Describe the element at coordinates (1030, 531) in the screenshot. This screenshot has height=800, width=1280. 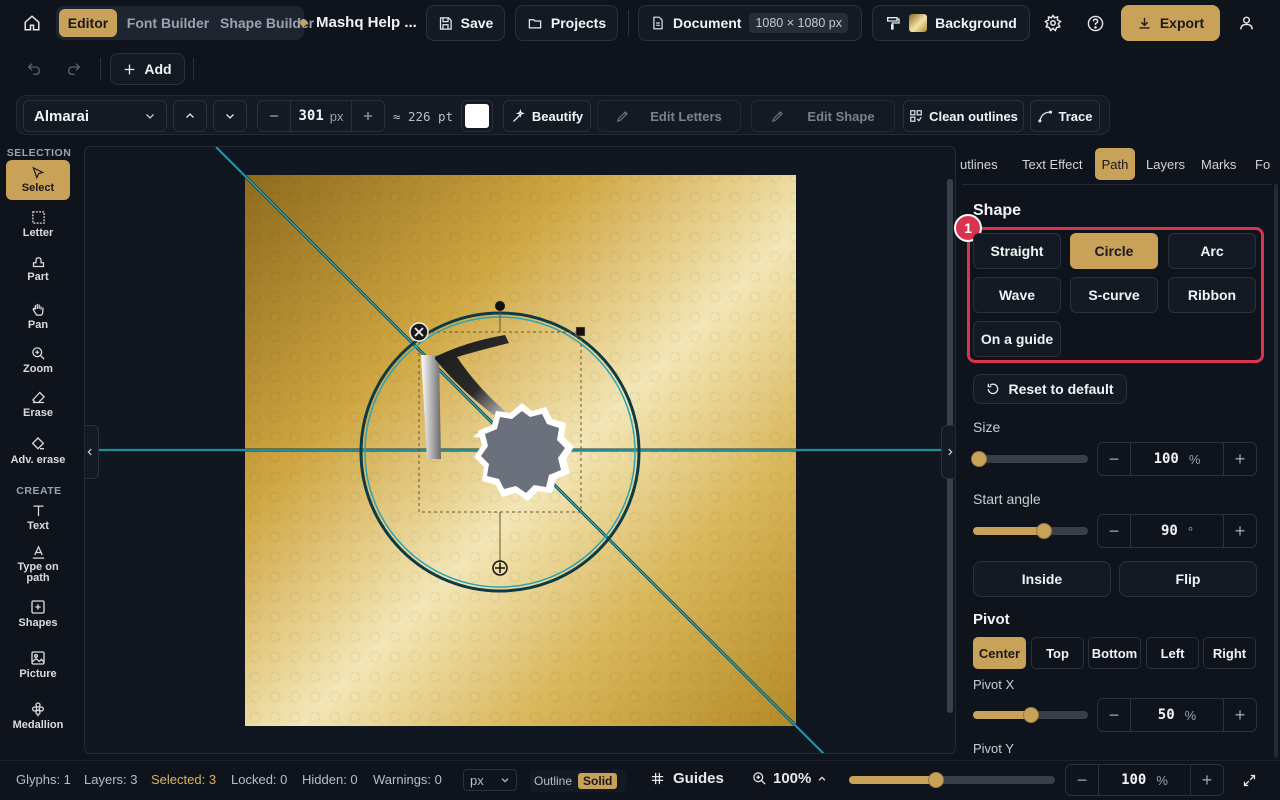
I see `start-angle-slider` at that location.